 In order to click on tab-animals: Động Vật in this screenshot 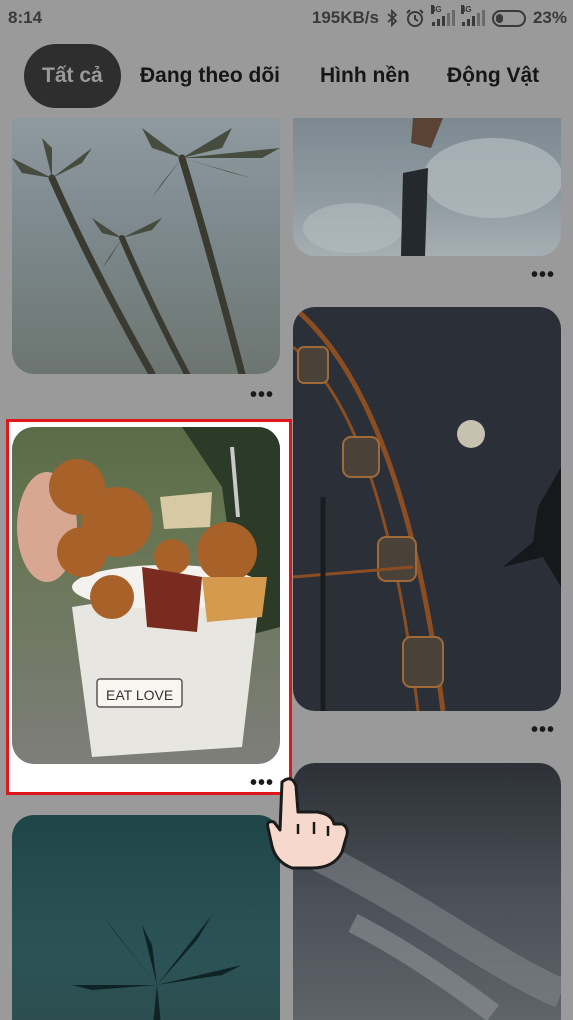, I will do `click(493, 76)`.